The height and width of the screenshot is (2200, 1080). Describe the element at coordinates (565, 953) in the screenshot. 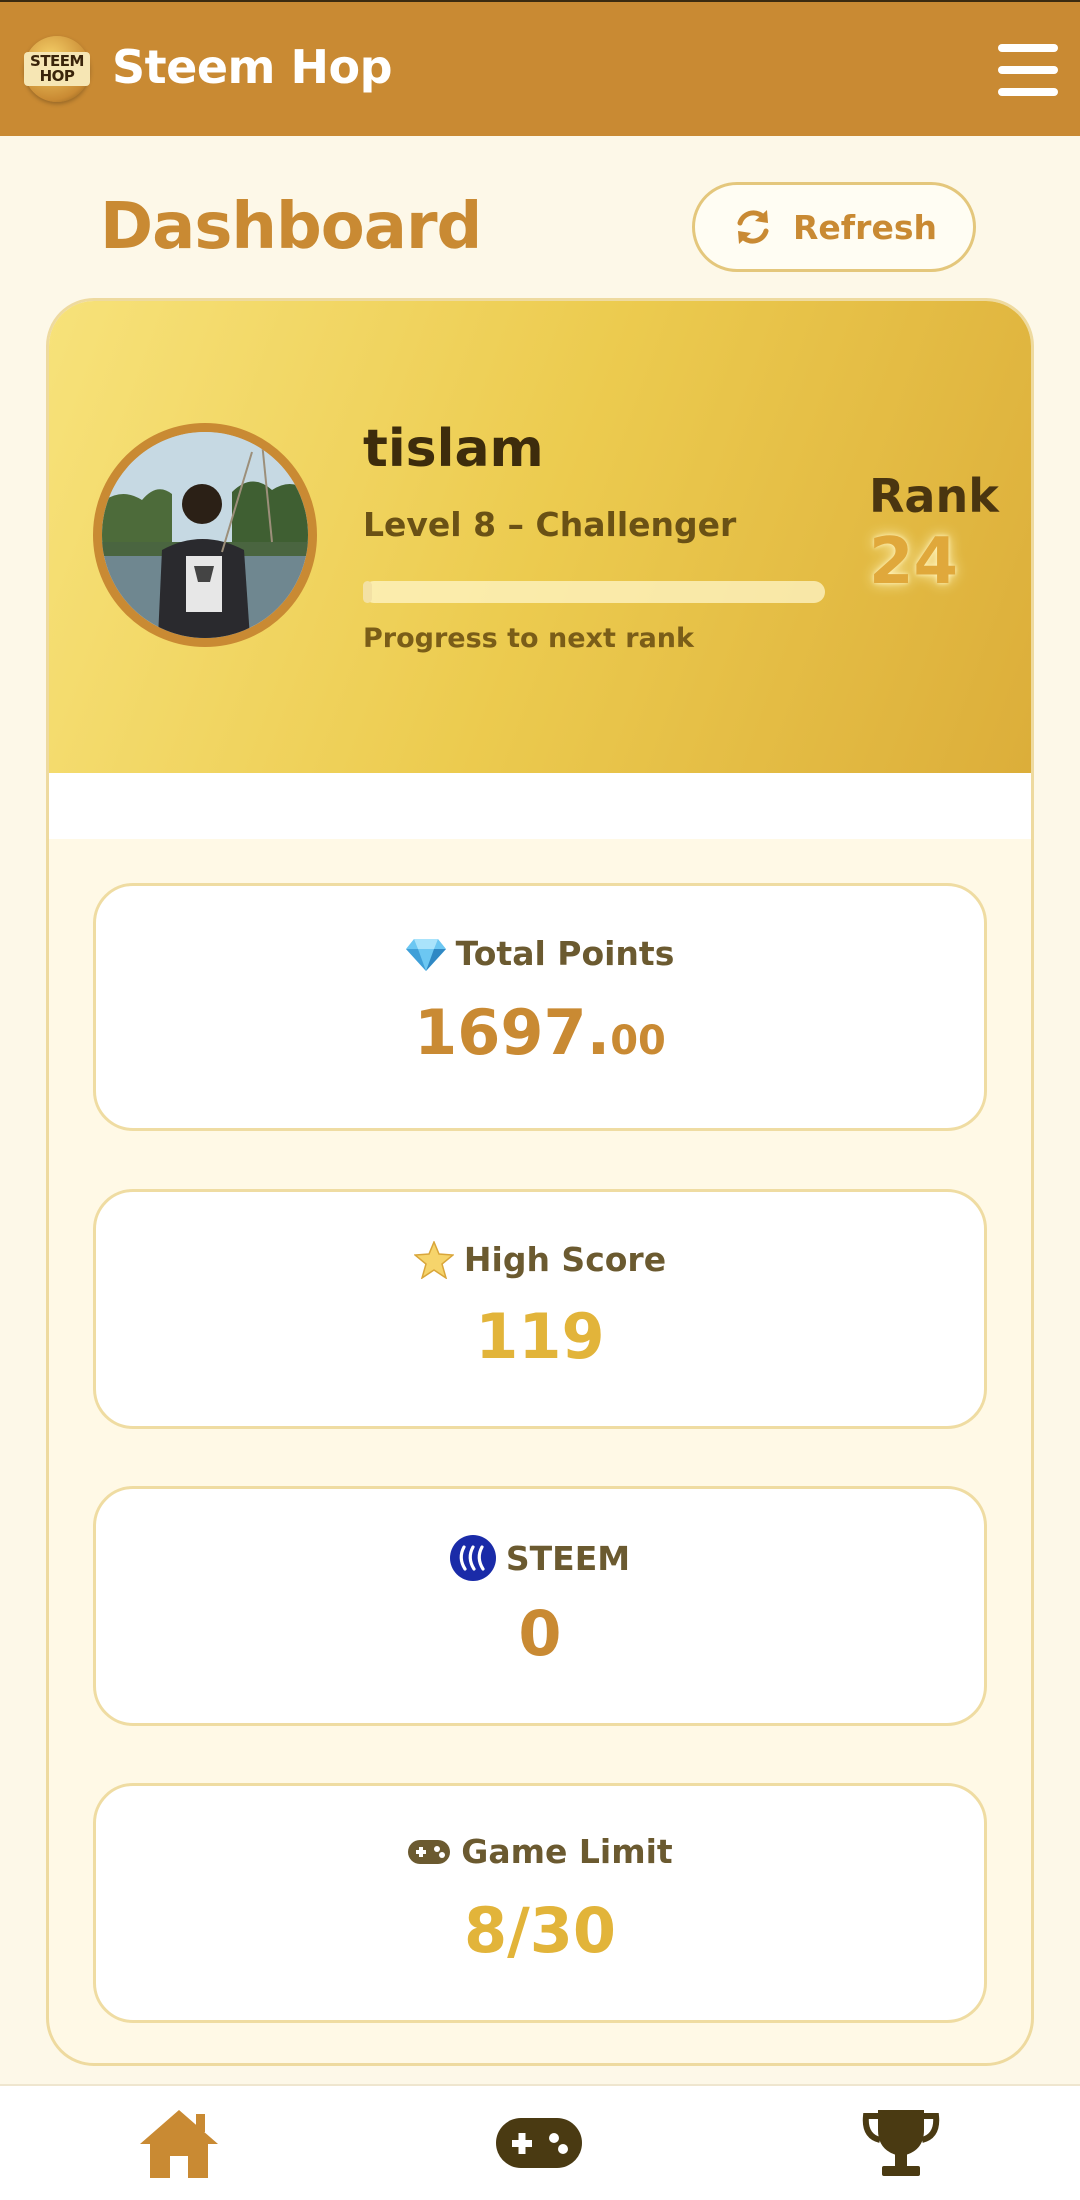

I see `total-points-label: Total Points` at that location.